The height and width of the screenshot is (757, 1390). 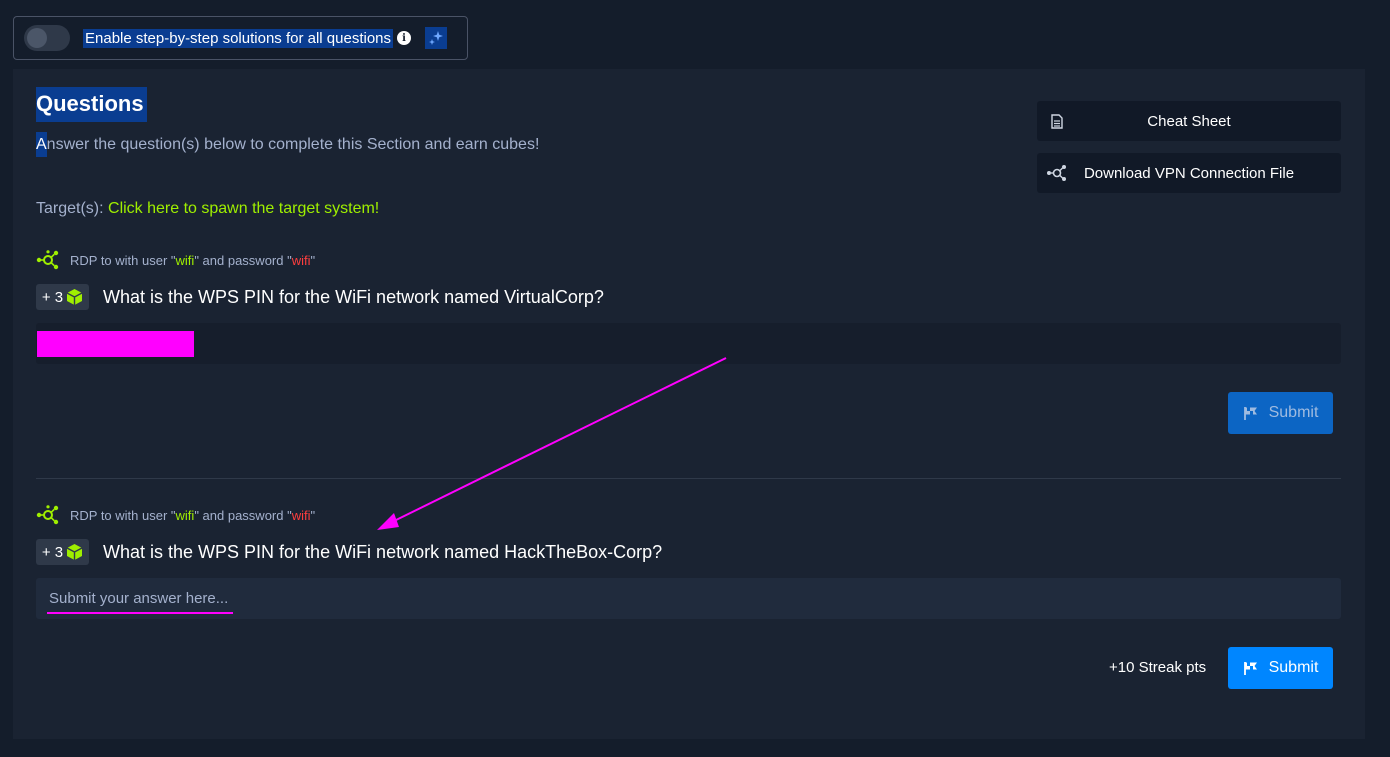 I want to click on vpn-label: Download VPN Connection File, so click(x=1189, y=173).